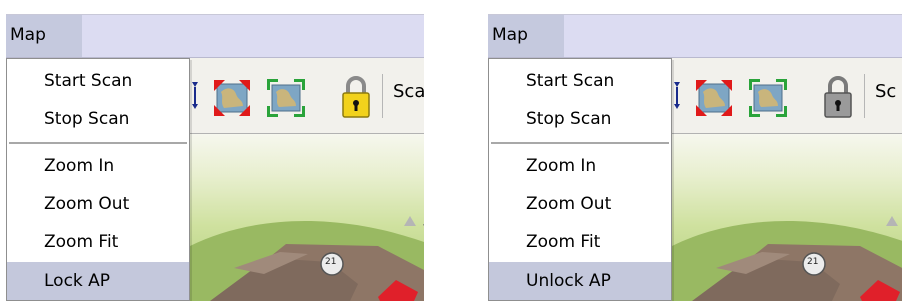 The width and height of the screenshot is (902, 301). I want to click on unlocked-padlock-icon, so click(356, 97).